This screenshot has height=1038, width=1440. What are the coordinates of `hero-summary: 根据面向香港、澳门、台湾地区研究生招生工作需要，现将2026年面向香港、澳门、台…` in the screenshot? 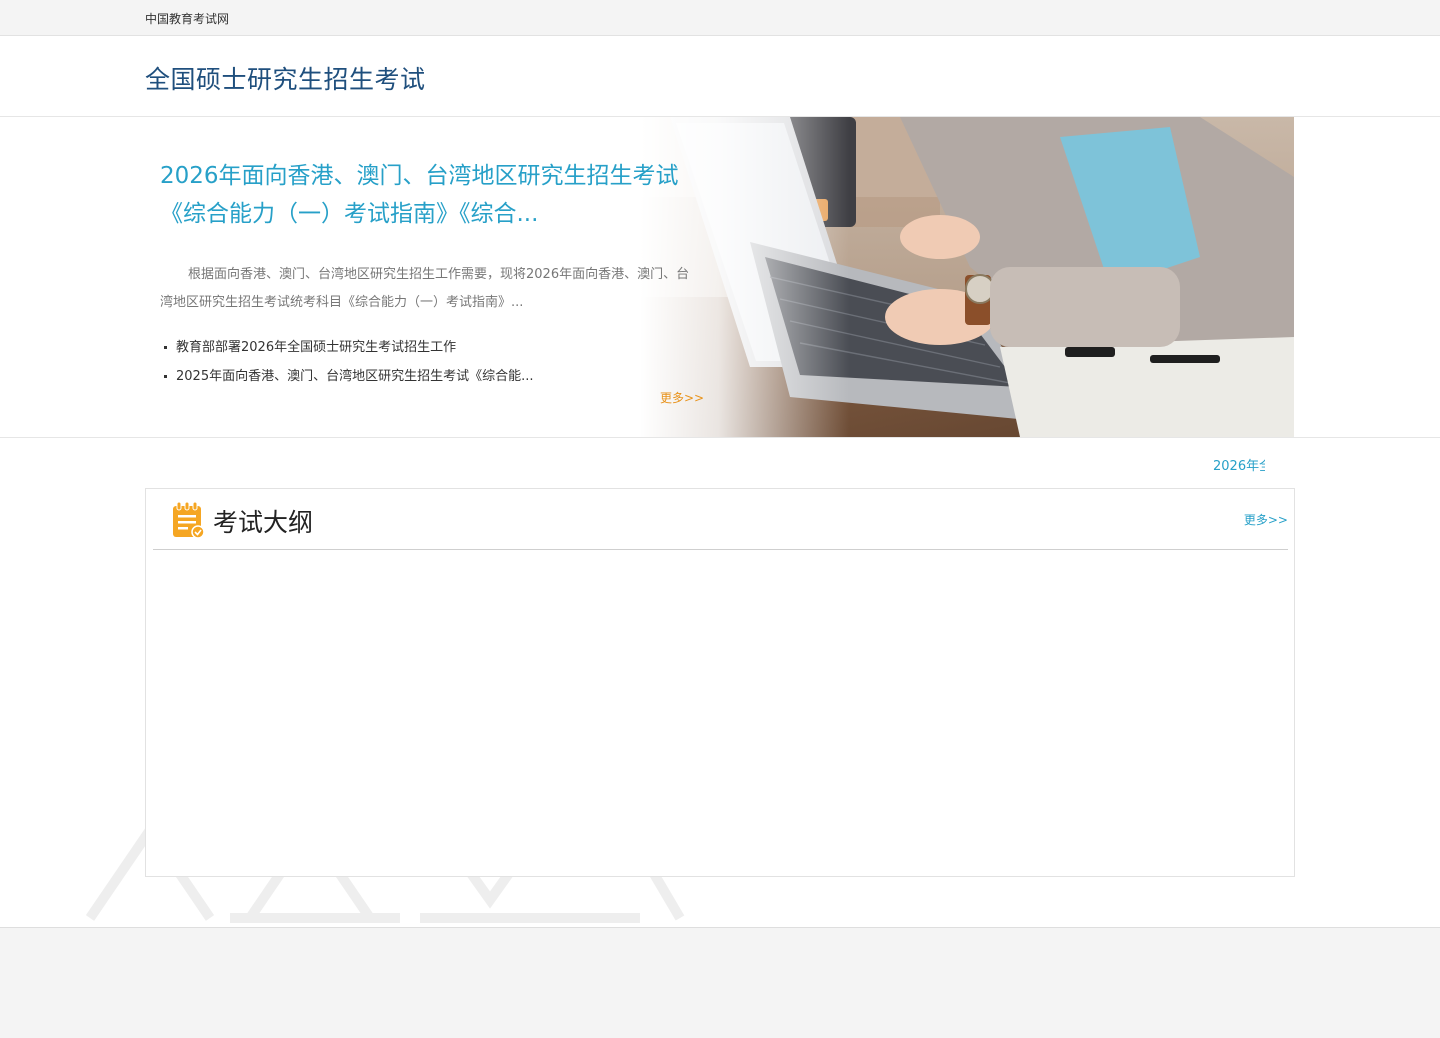 It's located at (425, 288).